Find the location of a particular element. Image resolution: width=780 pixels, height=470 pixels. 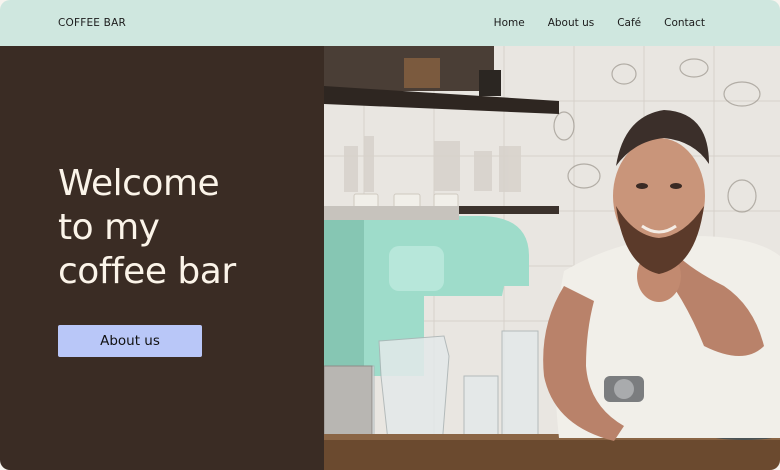

about-us-button: About us is located at coordinates (130, 341).